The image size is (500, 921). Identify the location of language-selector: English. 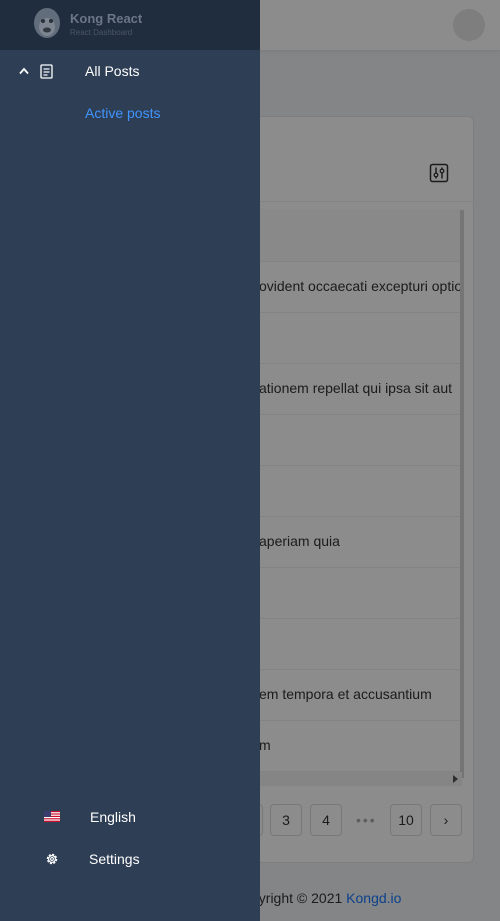
(130, 817).